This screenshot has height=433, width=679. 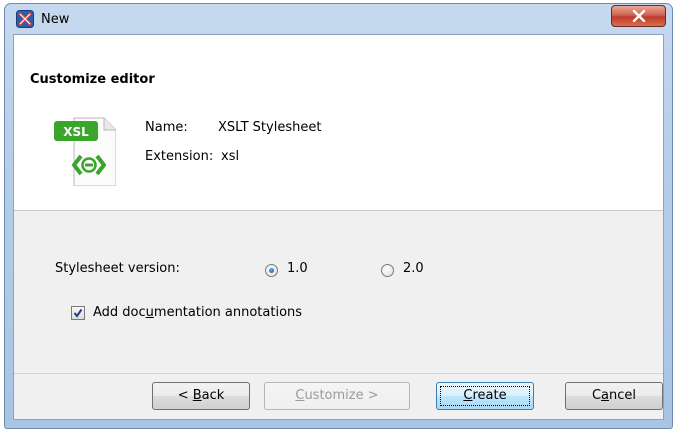 I want to click on documentation-annotations-checkbox, so click(x=78, y=313).